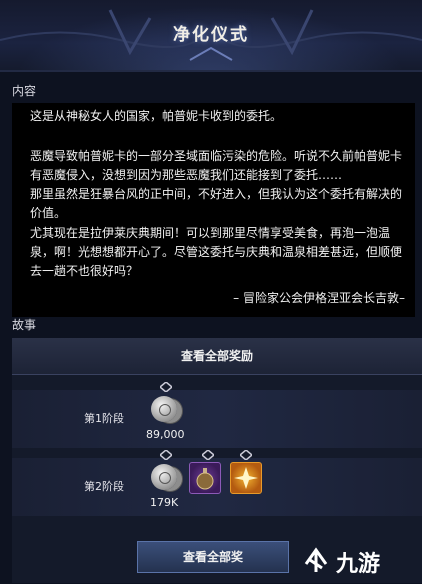 The image size is (422, 584). What do you see at coordinates (24, 325) in the screenshot?
I see `story-label: 故事` at bounding box center [24, 325].